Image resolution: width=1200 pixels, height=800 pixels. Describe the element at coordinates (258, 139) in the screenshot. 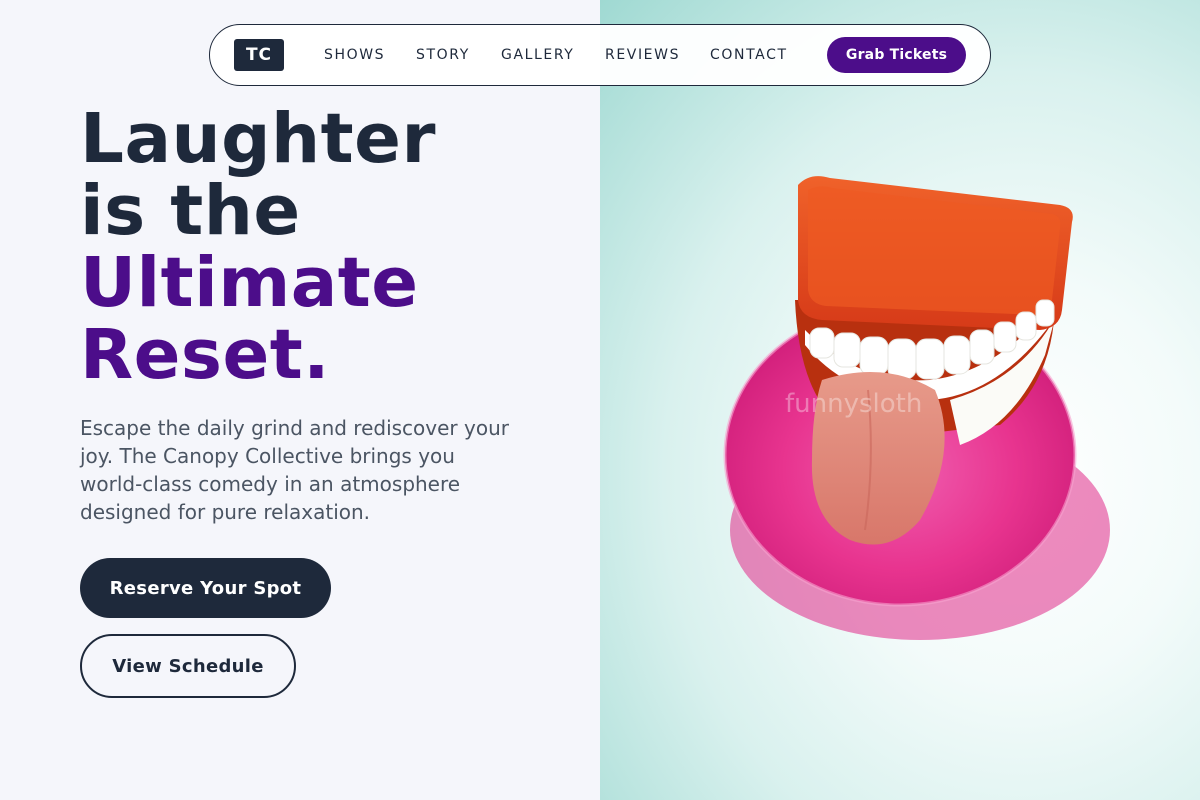

I see `headline-line-1: Laughter` at that location.